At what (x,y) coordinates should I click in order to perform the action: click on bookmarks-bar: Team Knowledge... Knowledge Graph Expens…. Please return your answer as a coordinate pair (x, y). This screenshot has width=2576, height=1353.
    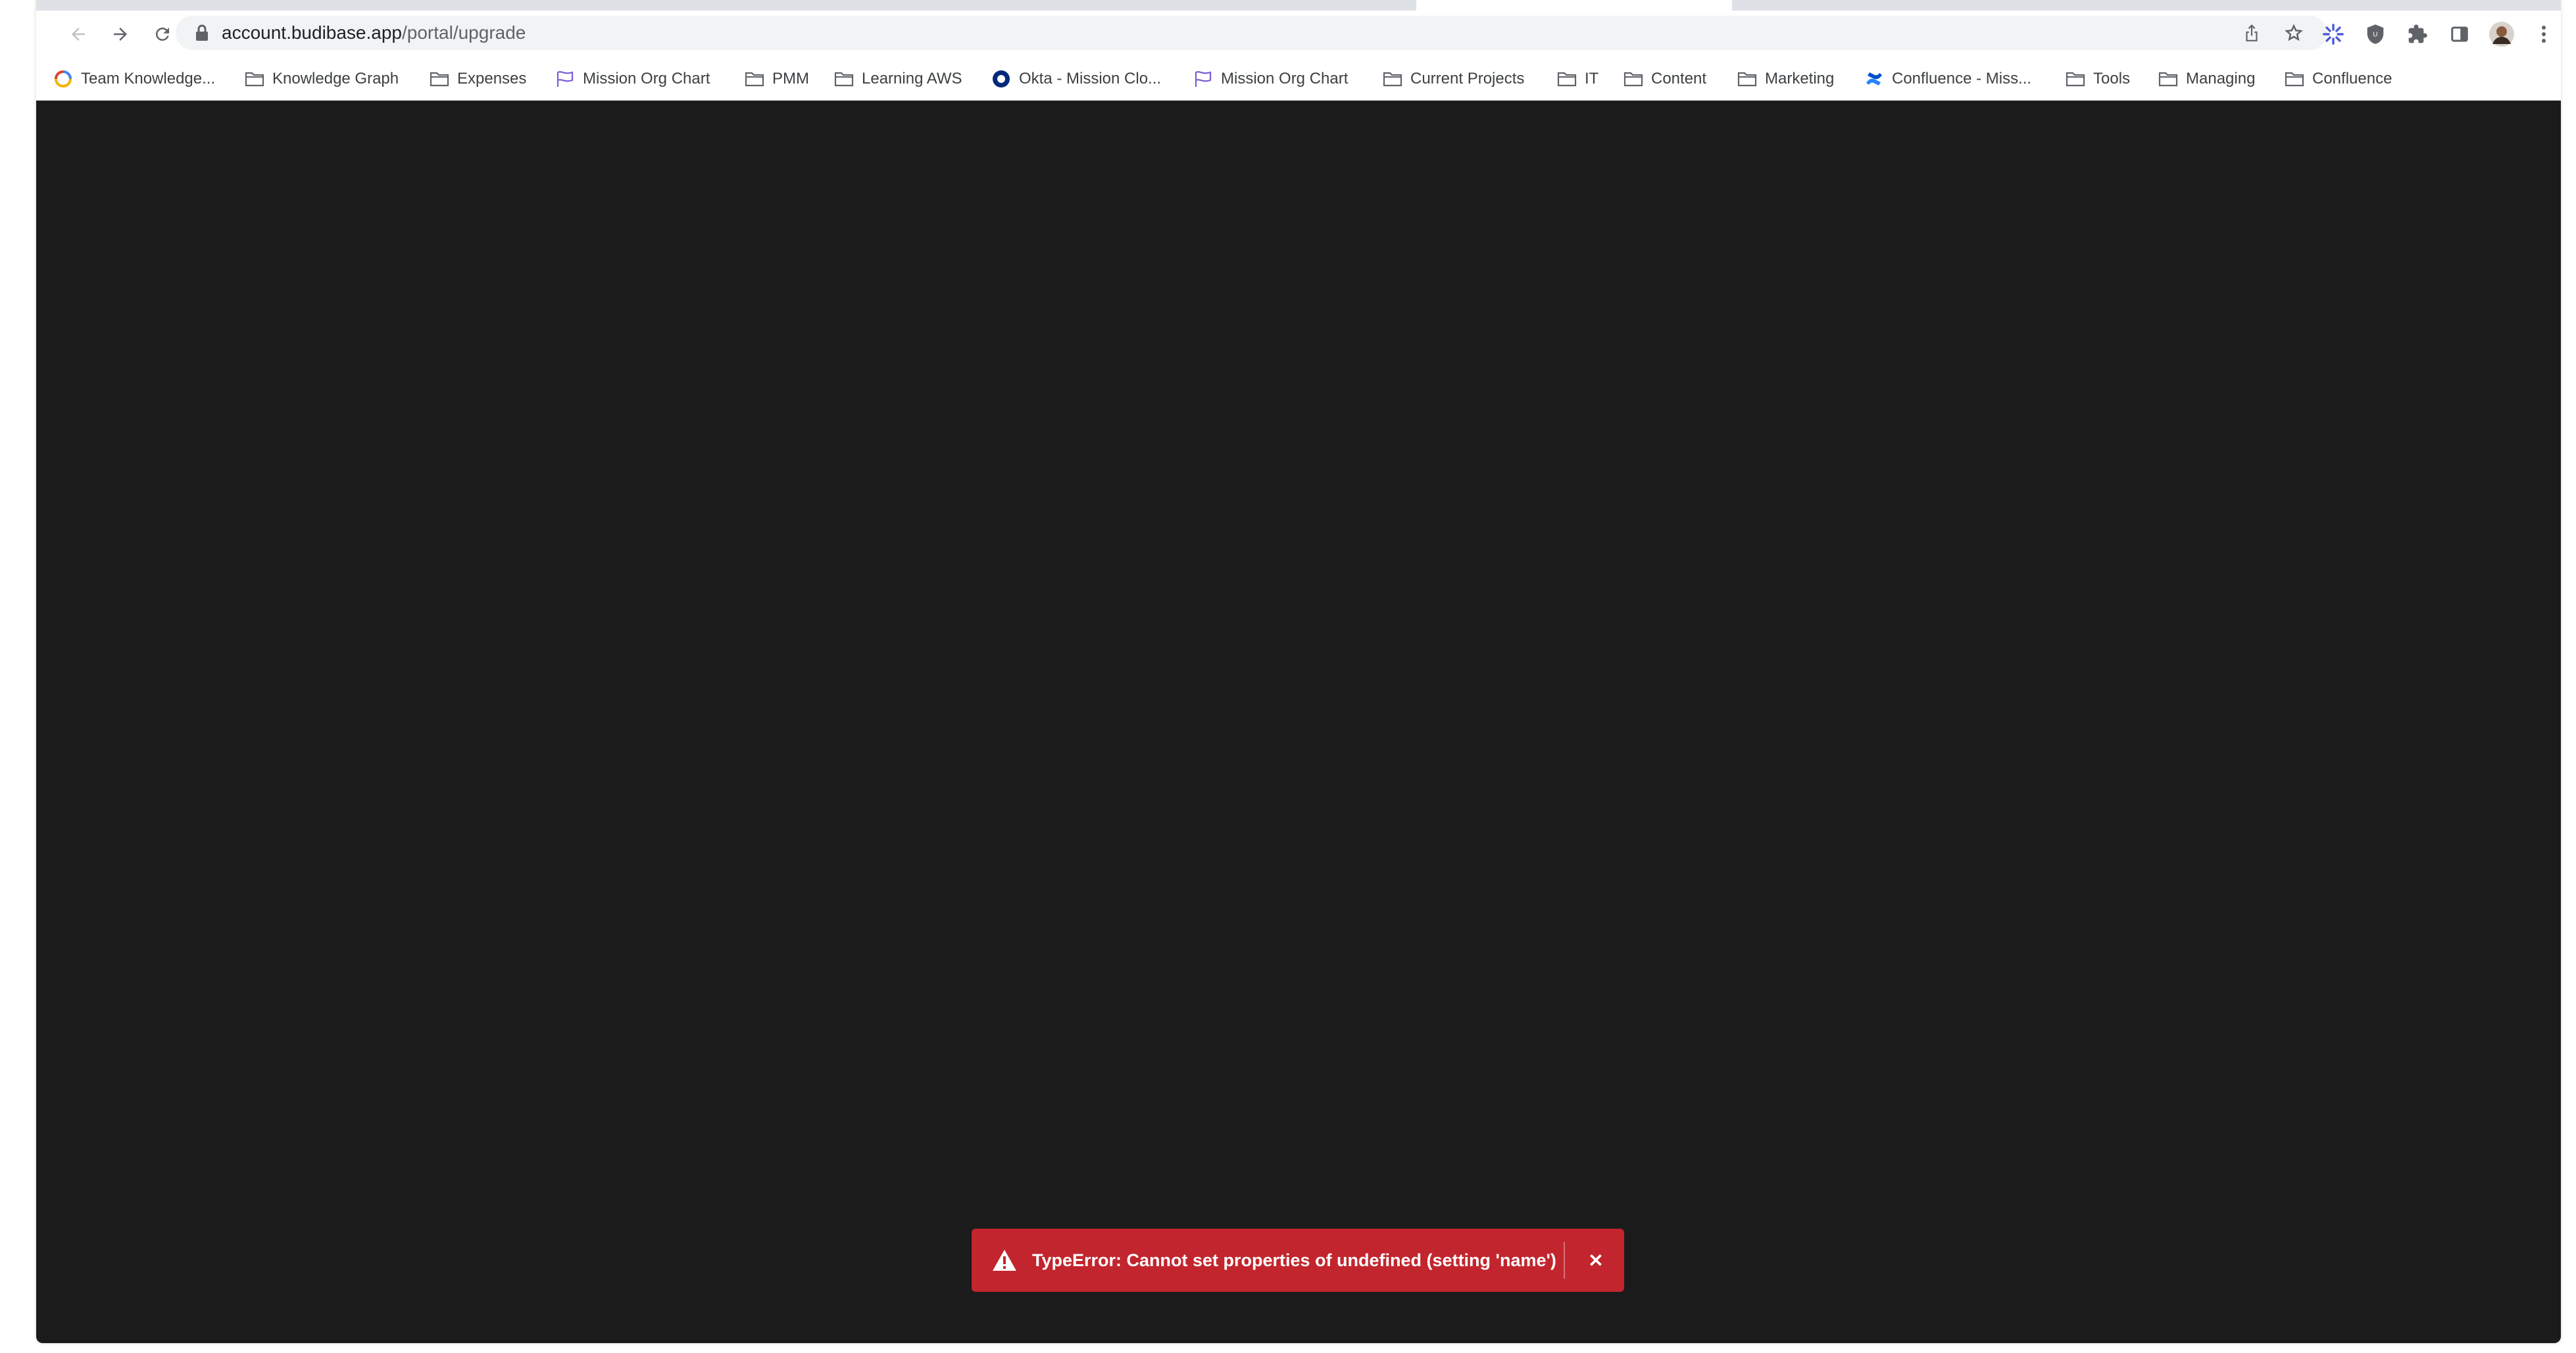
    Looking at the image, I should click on (1298, 79).